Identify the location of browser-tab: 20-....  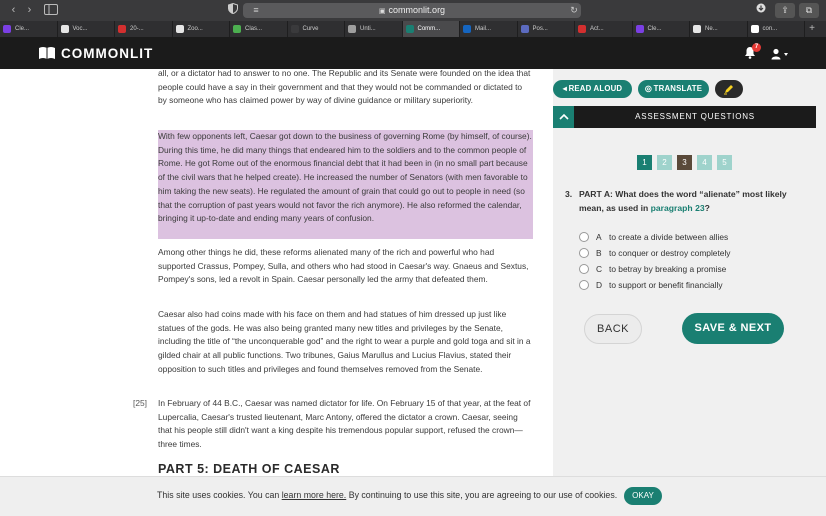
(144, 29).